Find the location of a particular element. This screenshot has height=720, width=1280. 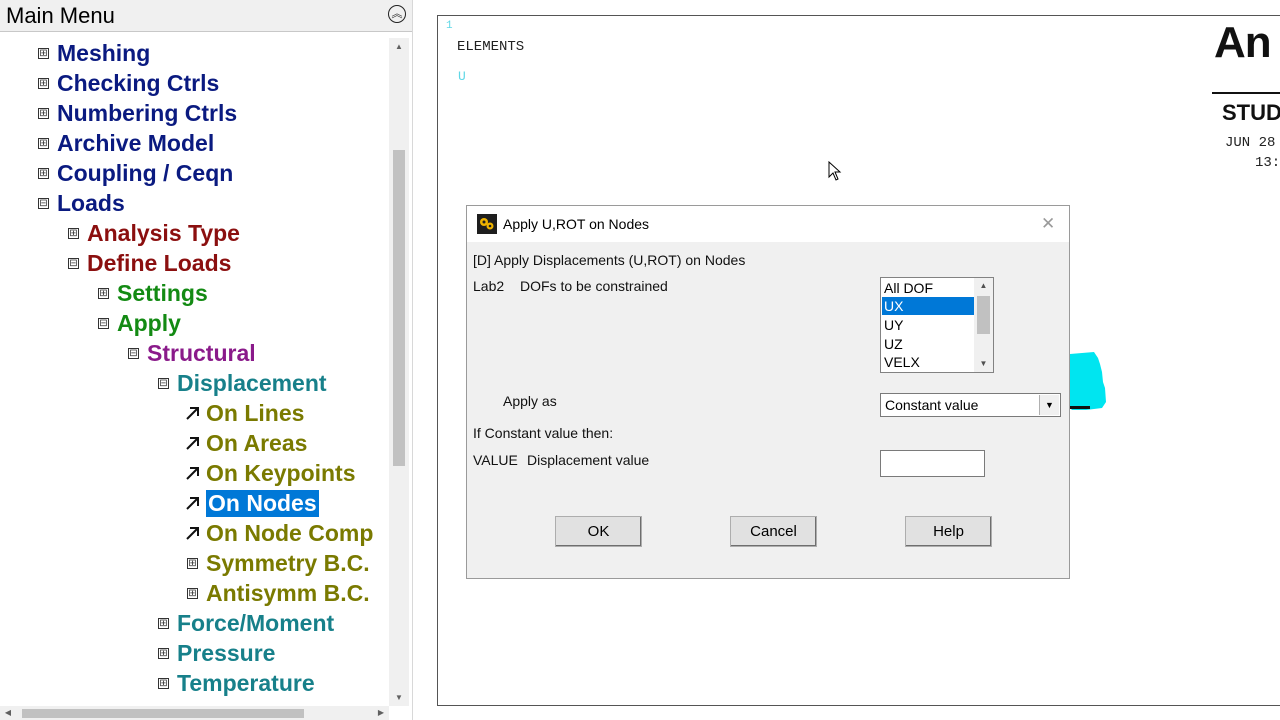

dof-list-scrollbar: ▲ ▼ is located at coordinates (983, 325).